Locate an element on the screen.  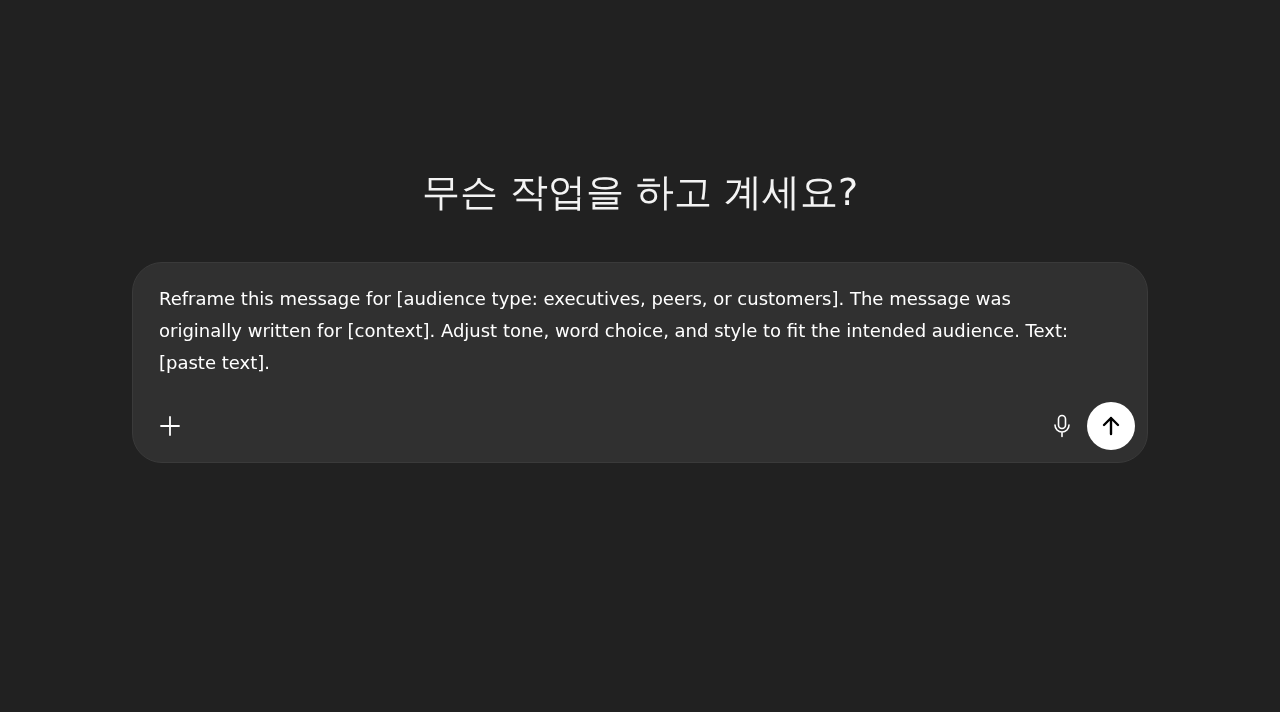
add-button is located at coordinates (170, 425).